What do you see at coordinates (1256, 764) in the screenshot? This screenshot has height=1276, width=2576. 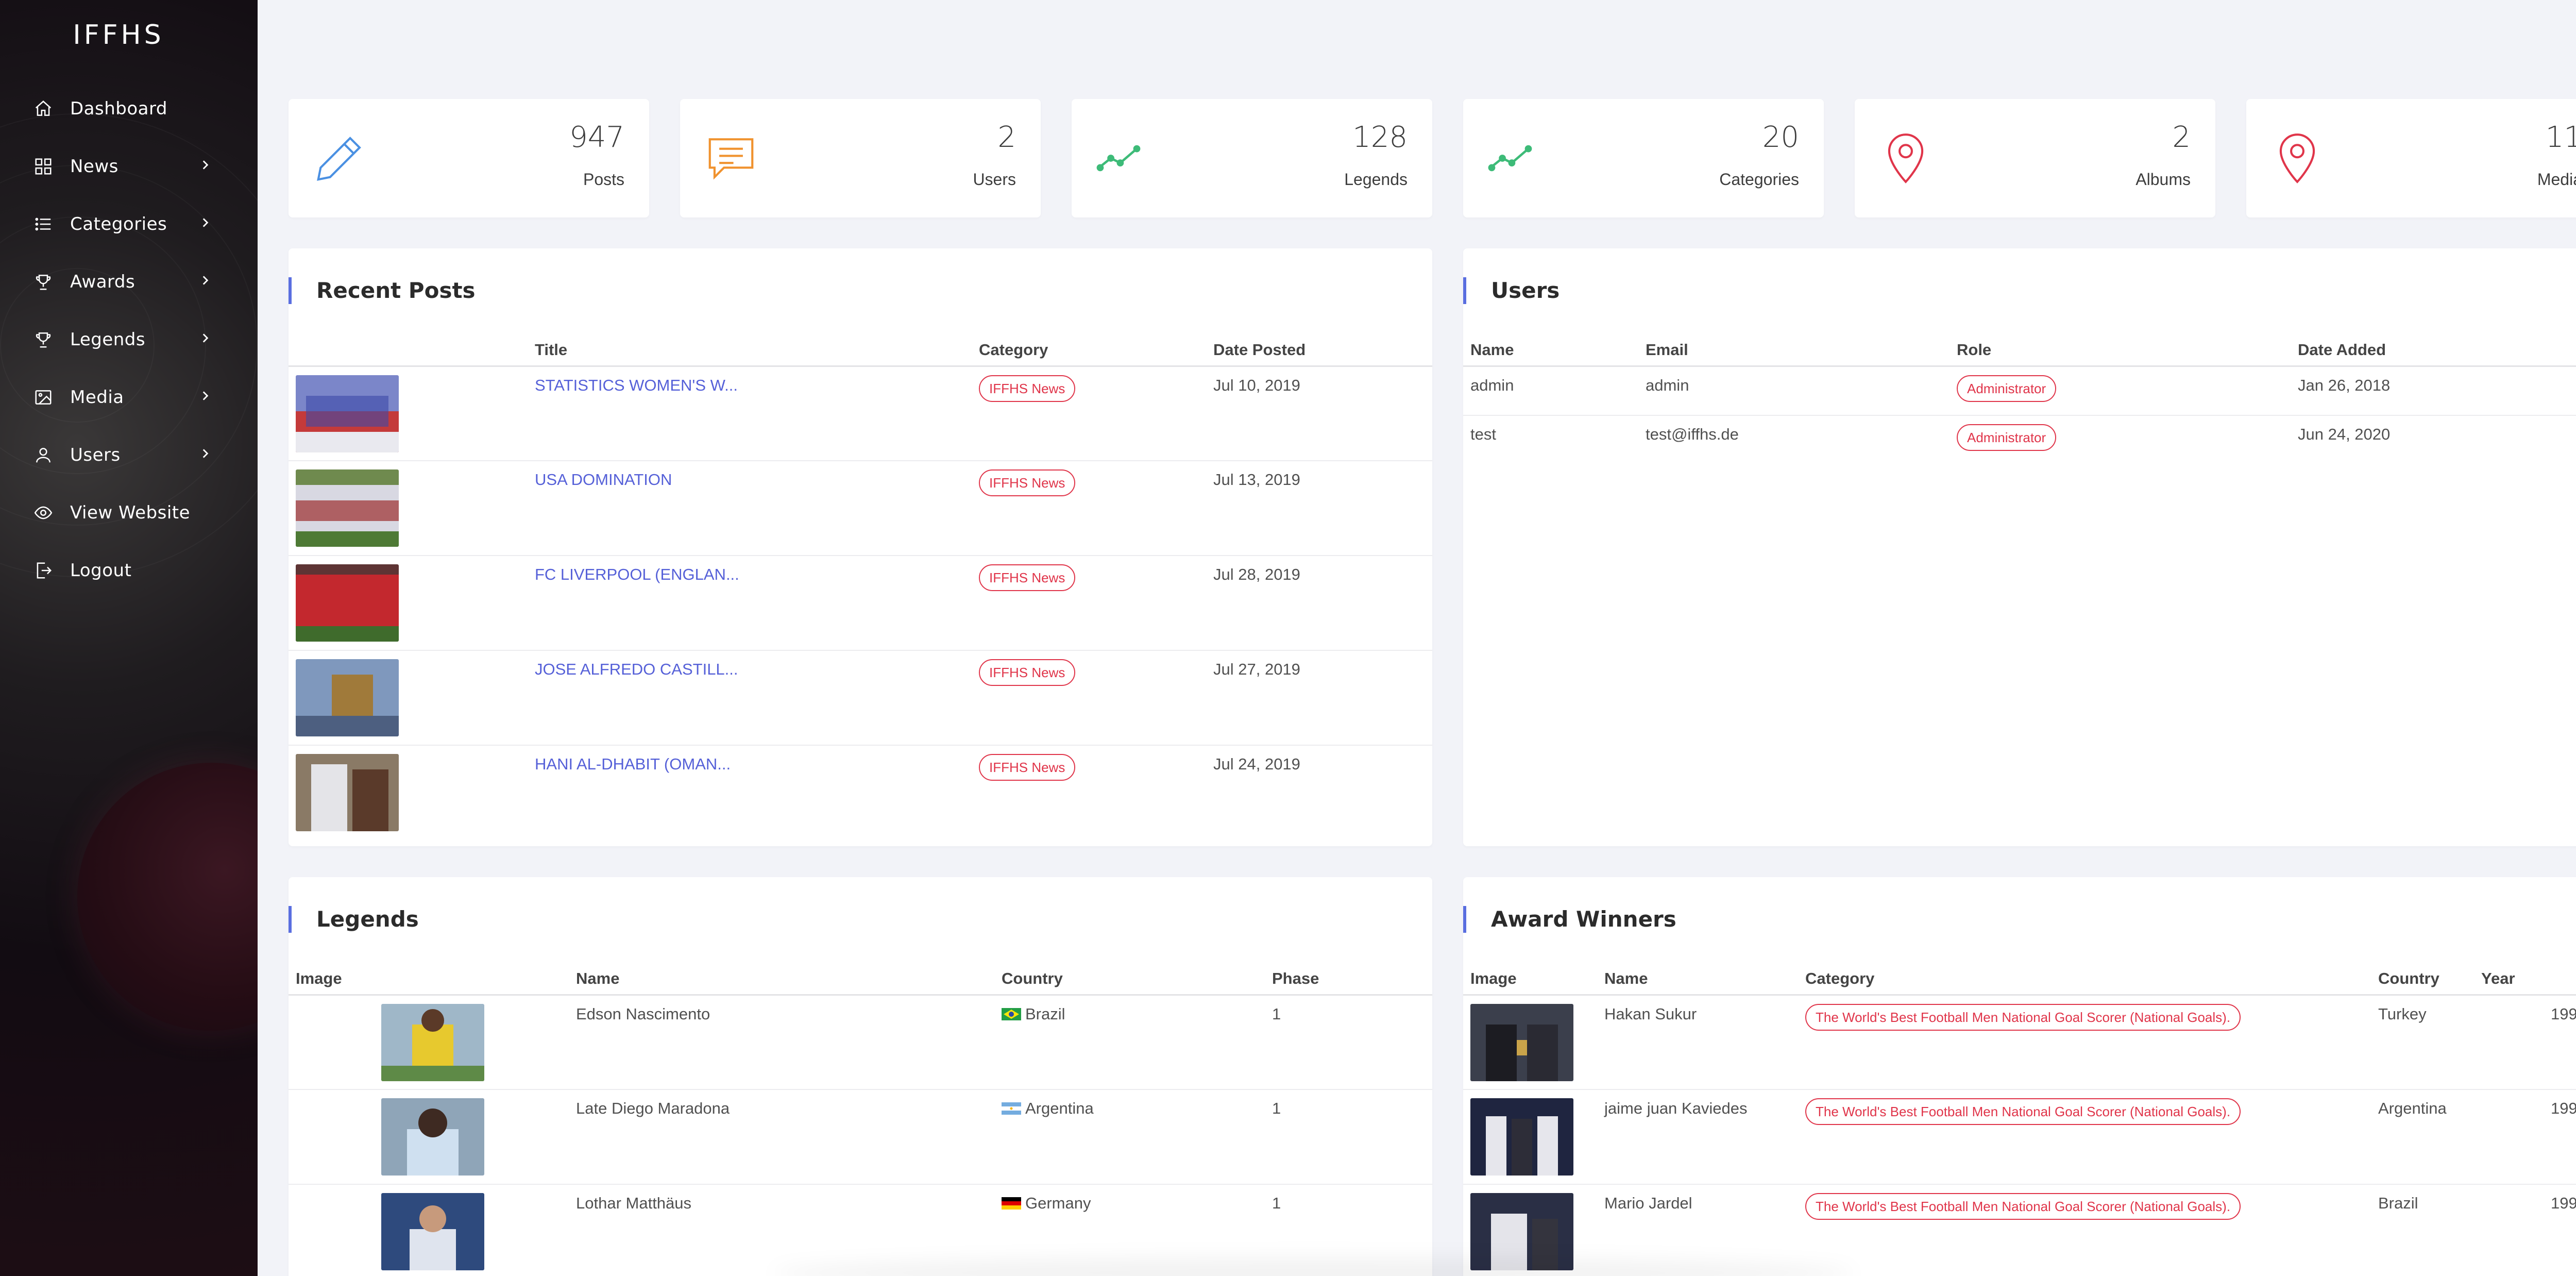 I see `date-posted: Jul 24, 2019` at bounding box center [1256, 764].